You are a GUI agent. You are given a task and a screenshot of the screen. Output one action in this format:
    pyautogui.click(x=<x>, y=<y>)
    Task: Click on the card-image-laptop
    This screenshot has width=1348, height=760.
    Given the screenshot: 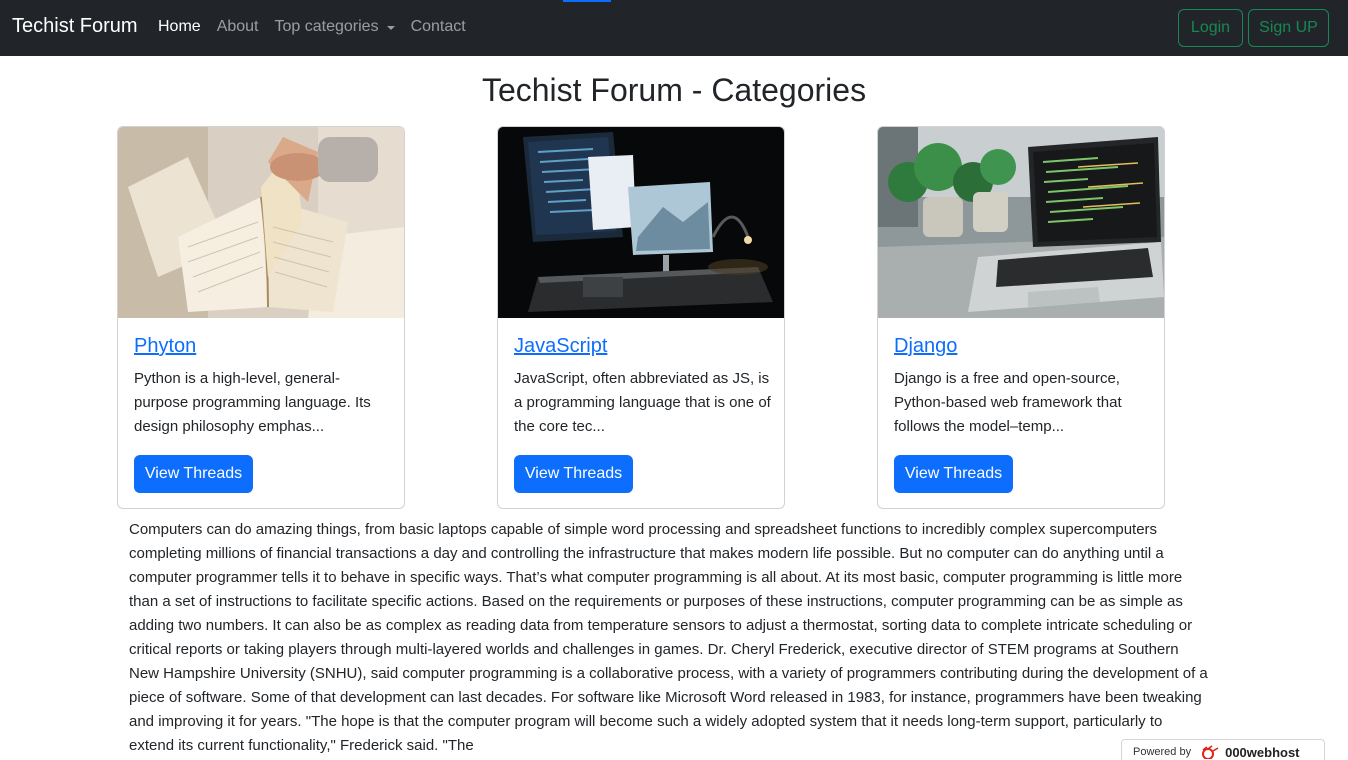 What is the action you would take?
    pyautogui.click(x=1021, y=222)
    